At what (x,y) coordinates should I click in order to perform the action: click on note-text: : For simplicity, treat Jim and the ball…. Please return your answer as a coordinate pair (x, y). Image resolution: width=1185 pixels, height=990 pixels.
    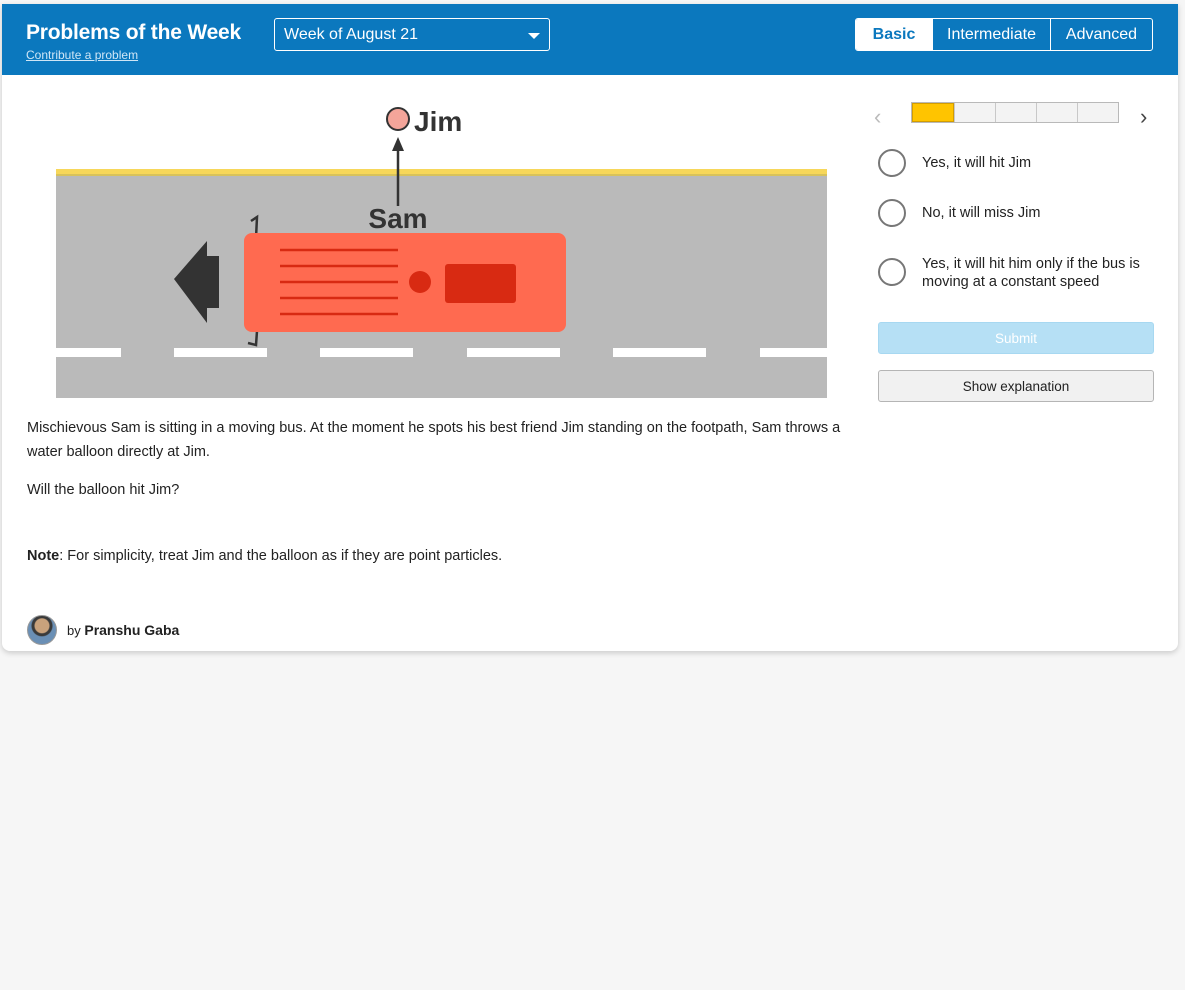
    Looking at the image, I should click on (281, 556).